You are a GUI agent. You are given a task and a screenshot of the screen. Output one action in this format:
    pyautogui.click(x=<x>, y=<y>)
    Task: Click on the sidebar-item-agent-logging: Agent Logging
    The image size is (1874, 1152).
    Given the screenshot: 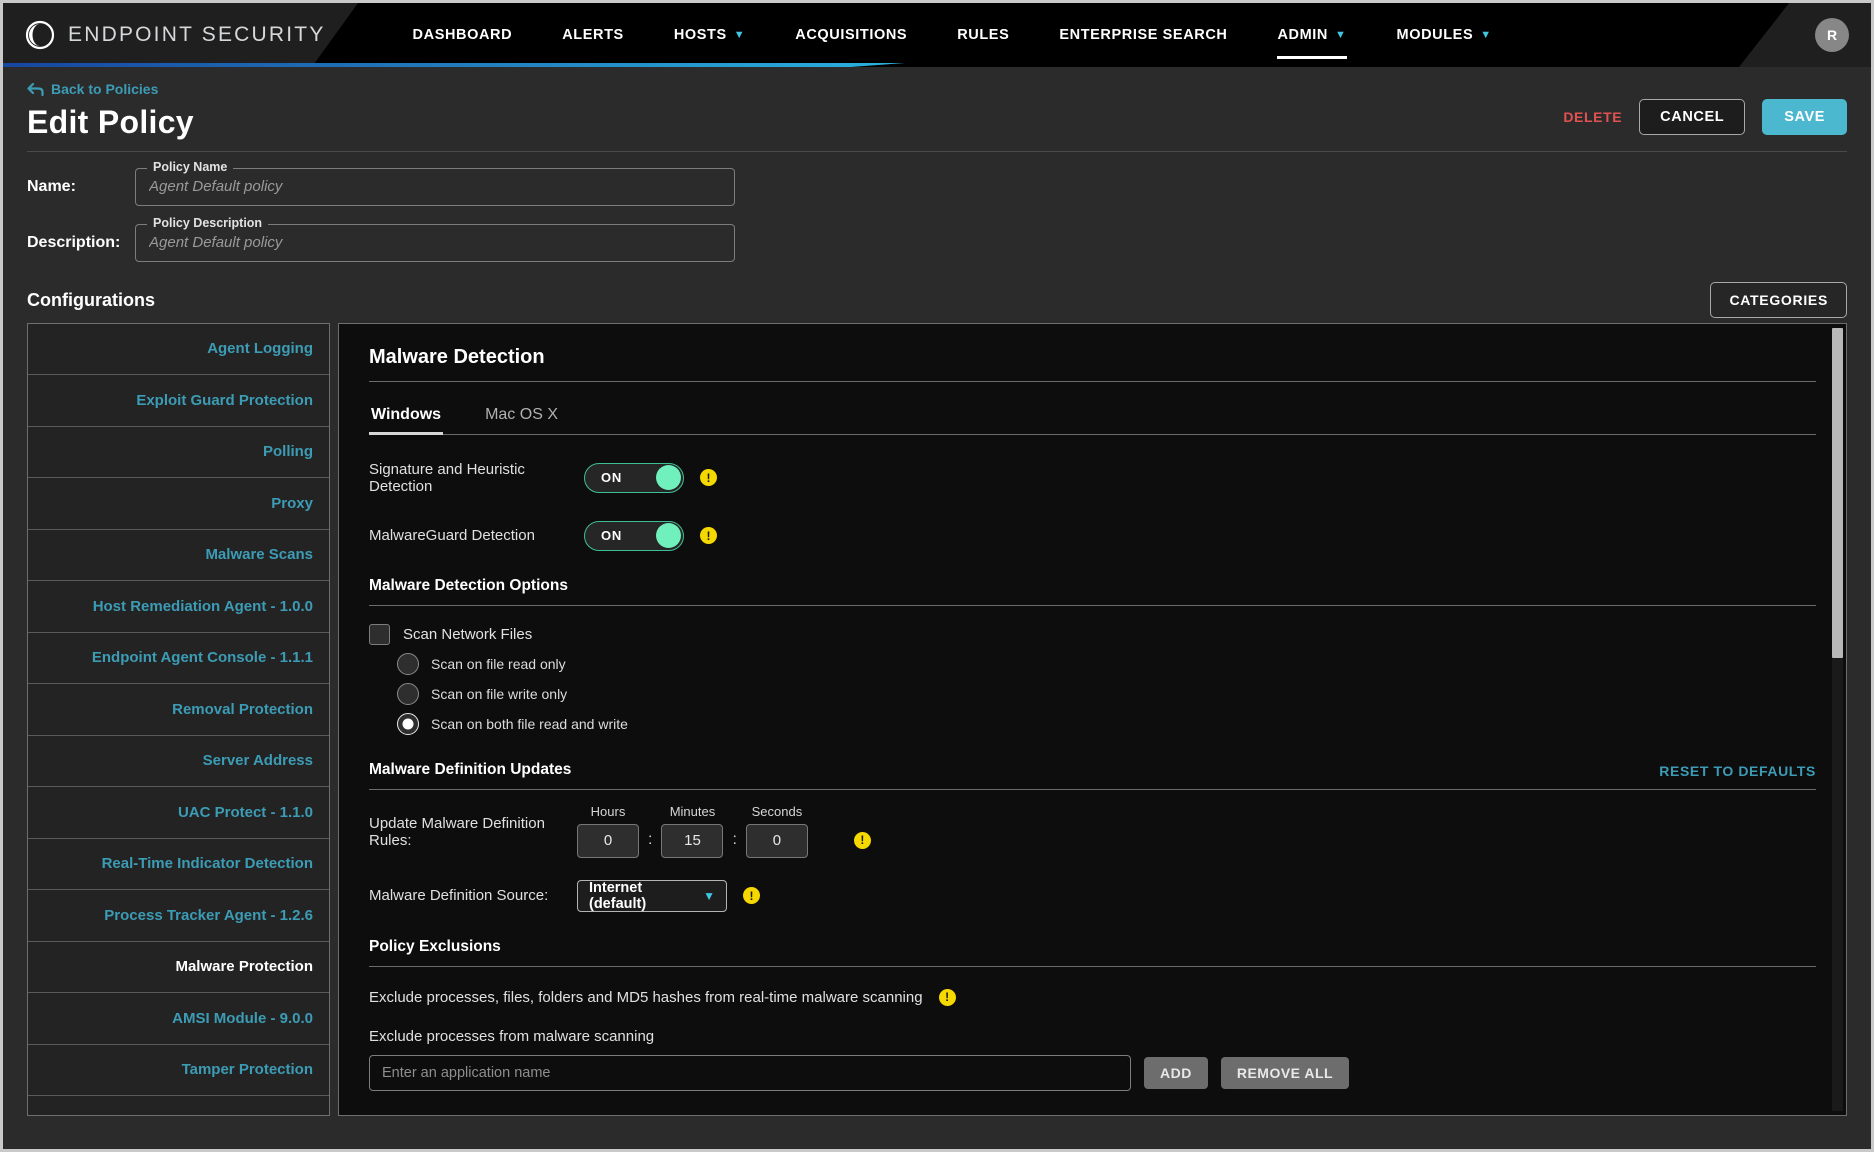 What is the action you would take?
    pyautogui.click(x=178, y=349)
    